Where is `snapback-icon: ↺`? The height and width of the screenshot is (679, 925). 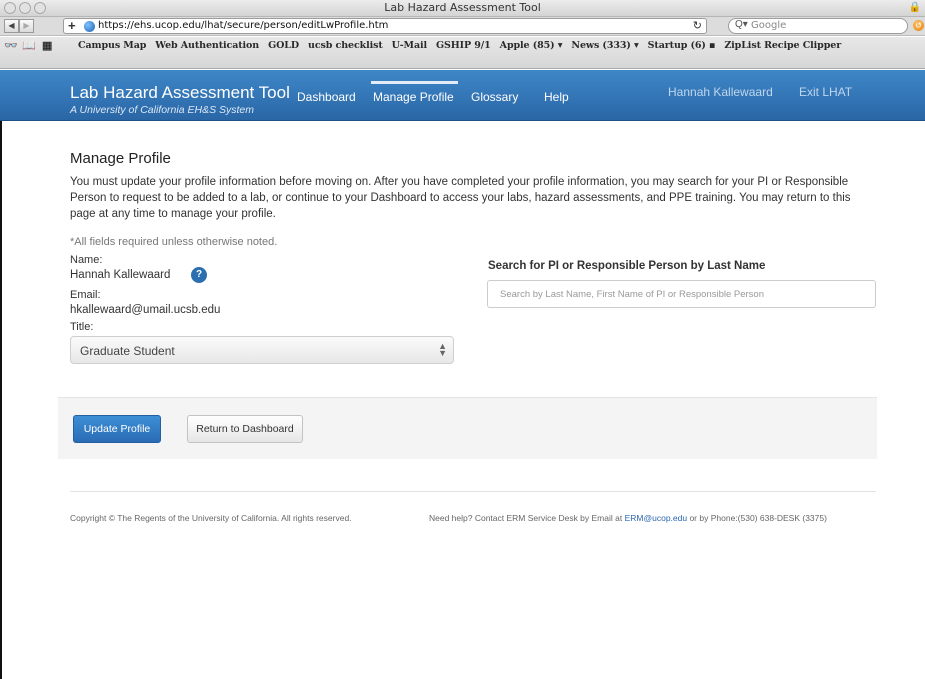 snapback-icon: ↺ is located at coordinates (918, 25).